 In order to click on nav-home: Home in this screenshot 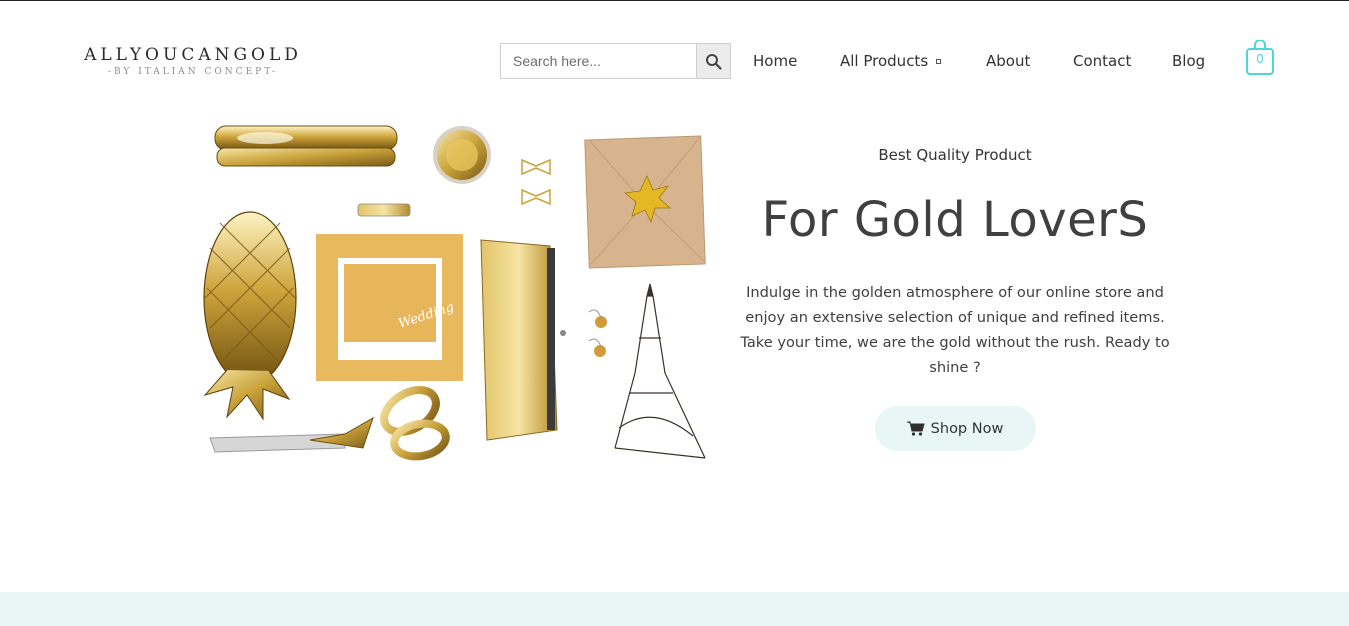, I will do `click(775, 61)`.